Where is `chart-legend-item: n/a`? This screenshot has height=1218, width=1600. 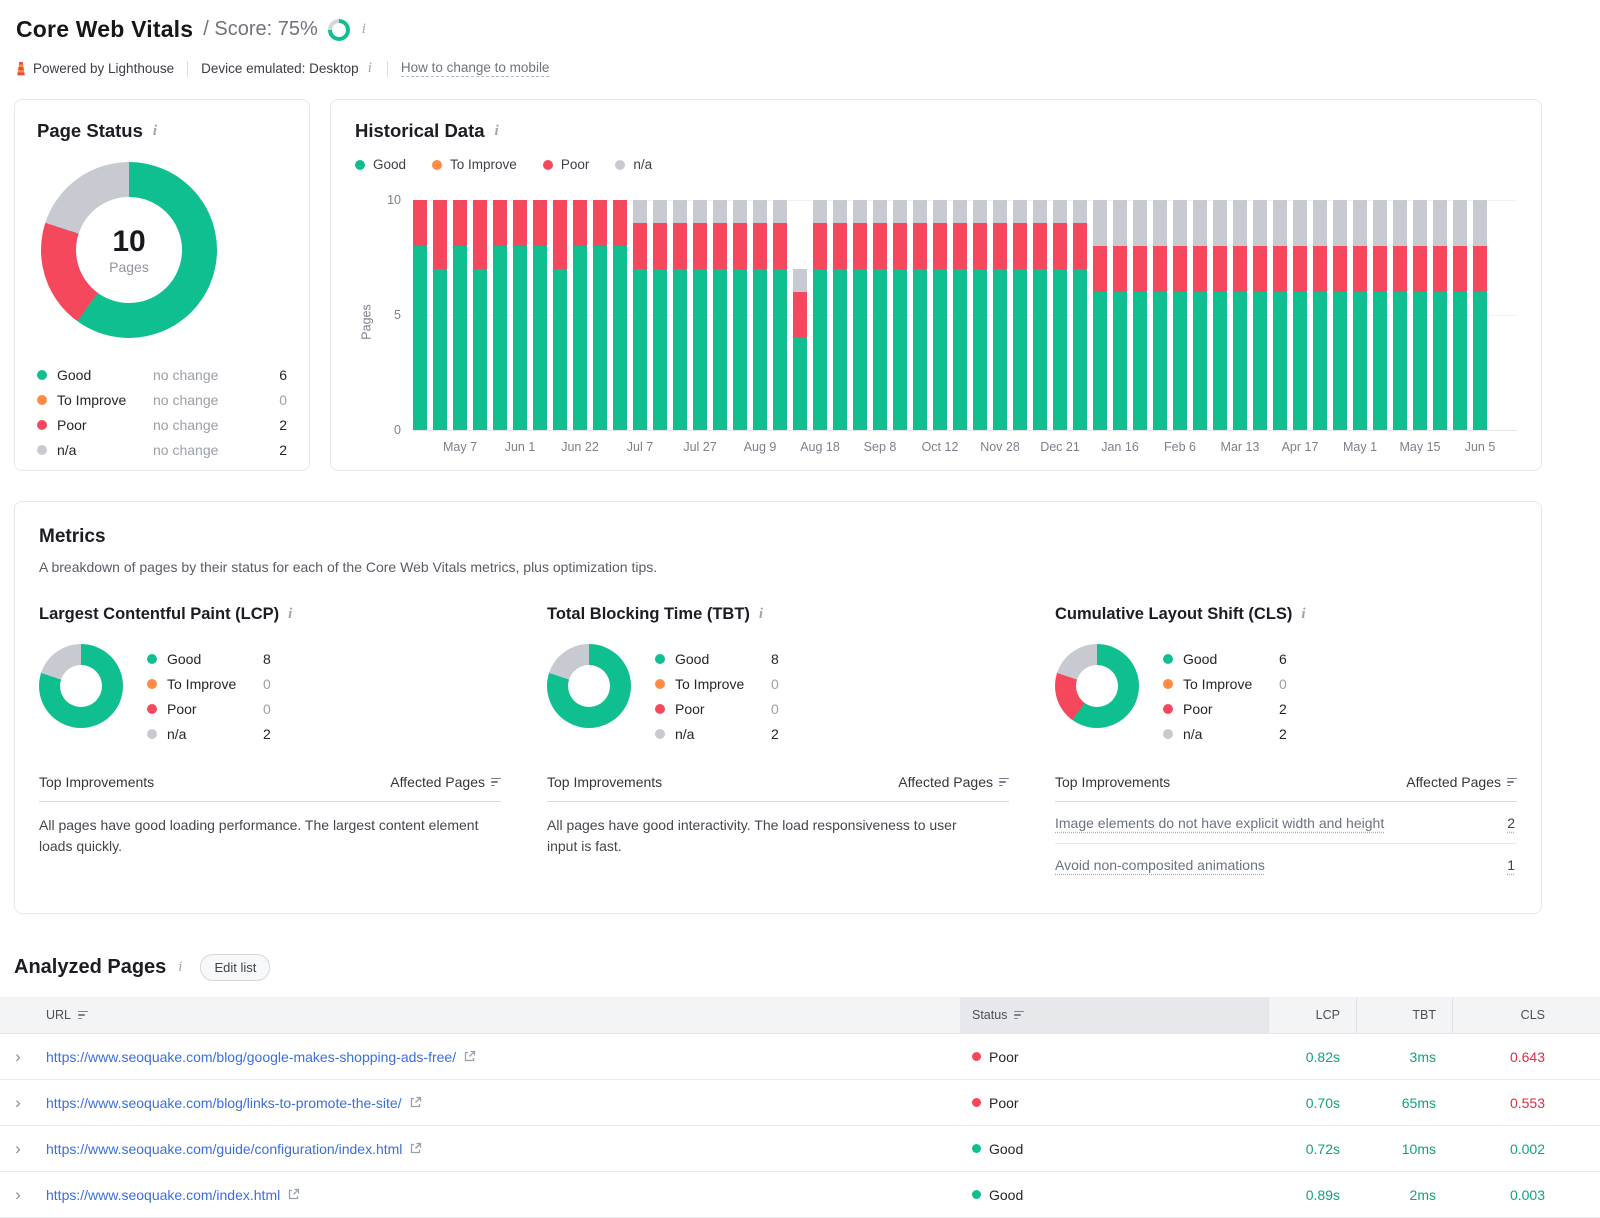 chart-legend-item: n/a is located at coordinates (633, 164).